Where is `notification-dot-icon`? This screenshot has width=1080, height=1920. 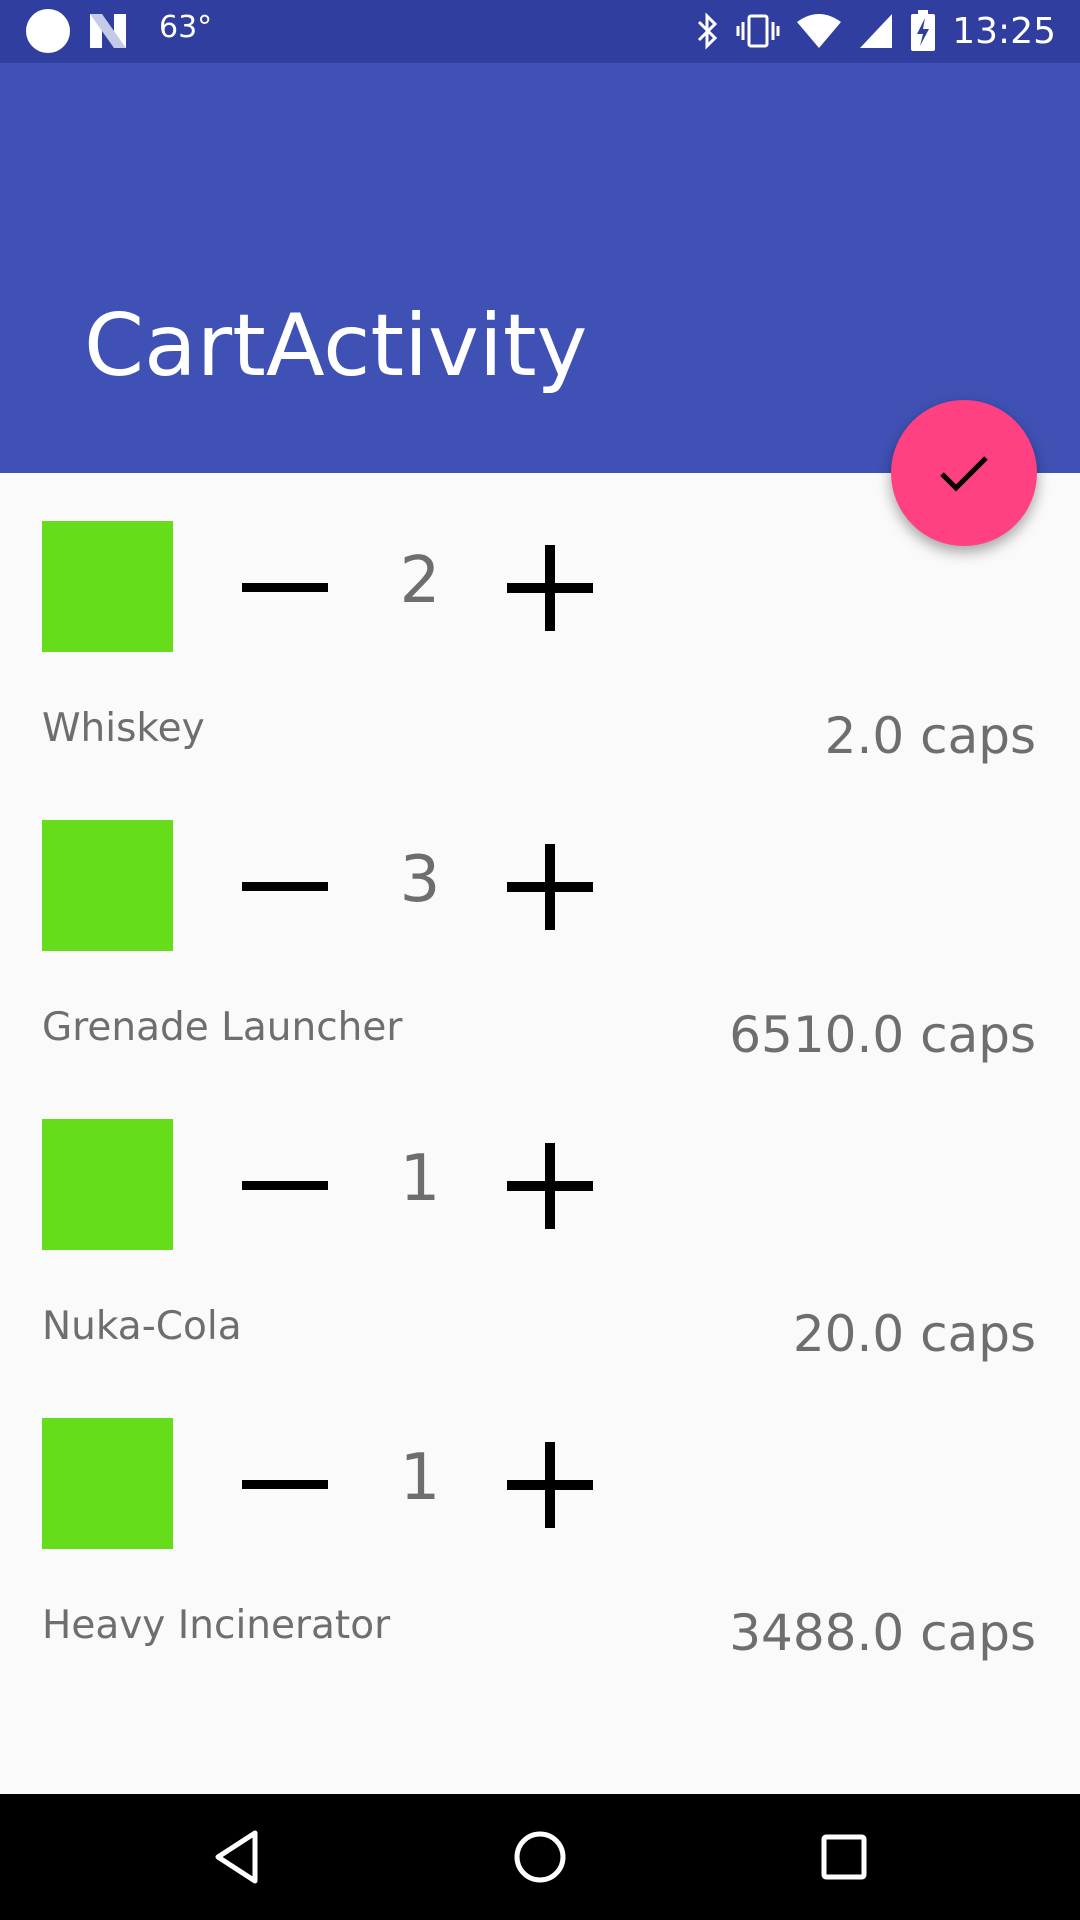 notification-dot-icon is located at coordinates (48, 31).